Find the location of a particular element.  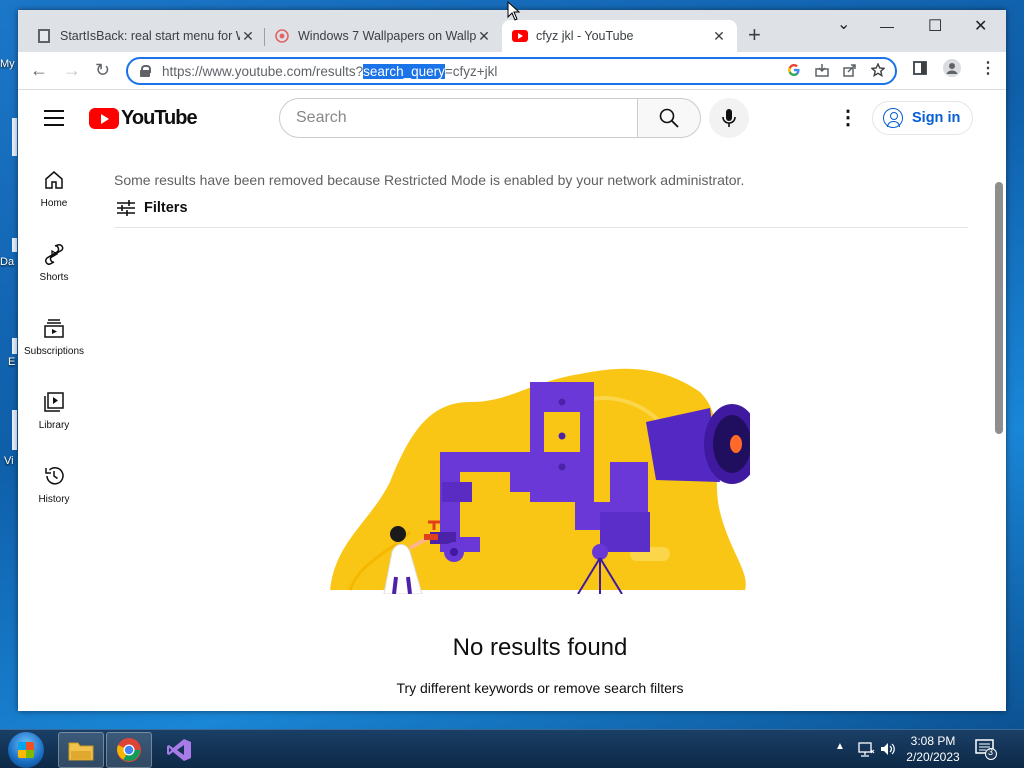

youtube-wordmark: YouTube is located at coordinates (159, 118).